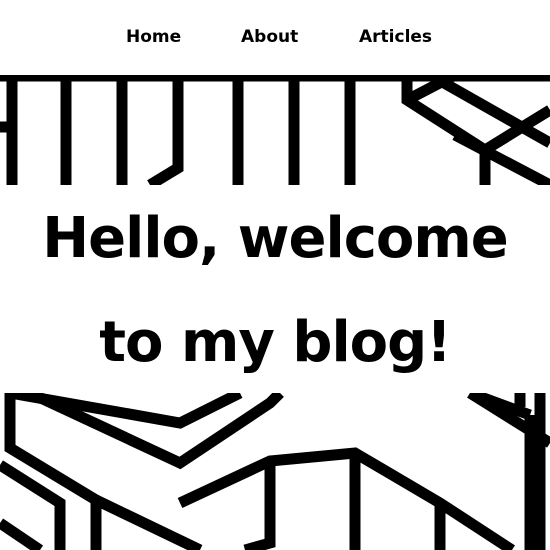  I want to click on top-navigation: Home About Articles, so click(275, 37).